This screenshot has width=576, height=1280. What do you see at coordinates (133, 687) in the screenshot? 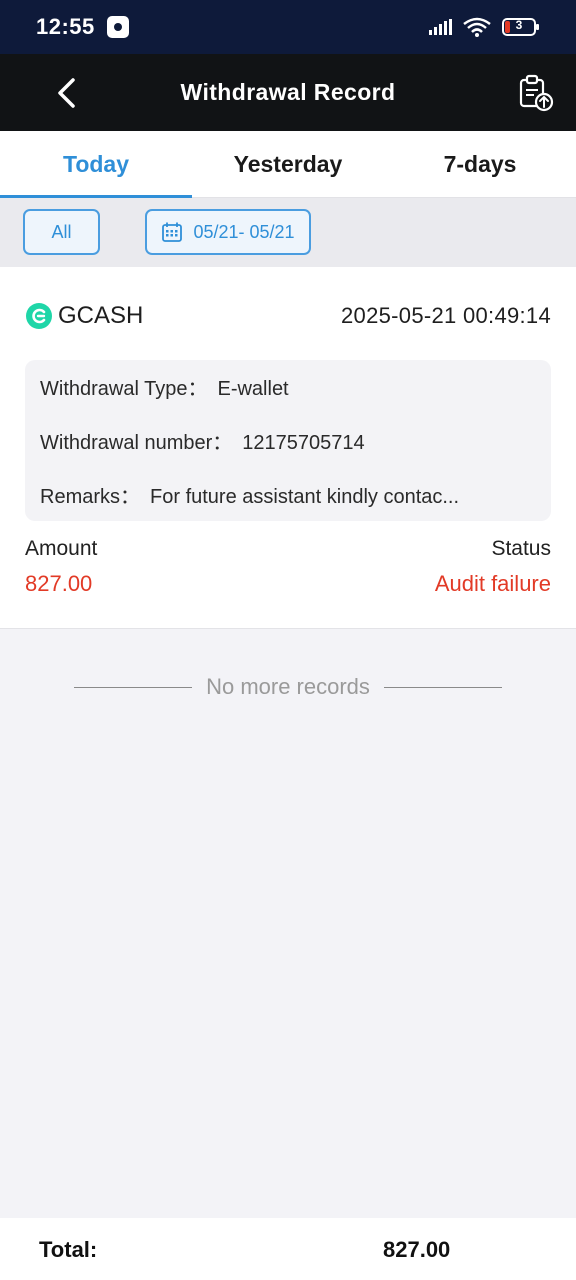
I see `divider-left` at bounding box center [133, 687].